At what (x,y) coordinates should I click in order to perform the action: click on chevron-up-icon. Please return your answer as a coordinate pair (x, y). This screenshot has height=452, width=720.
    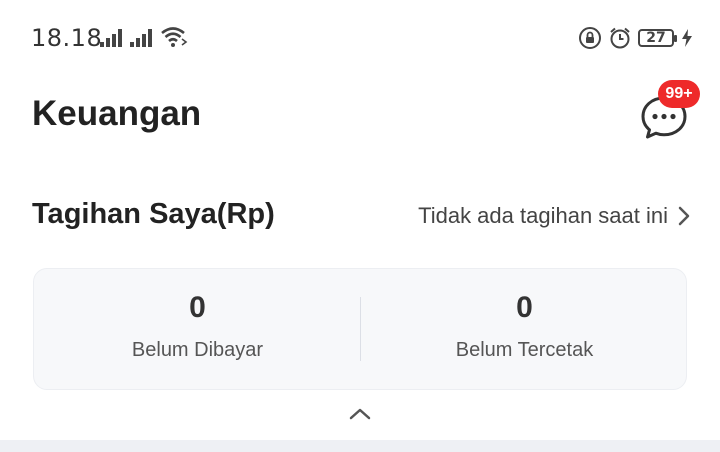
    Looking at the image, I should click on (360, 414).